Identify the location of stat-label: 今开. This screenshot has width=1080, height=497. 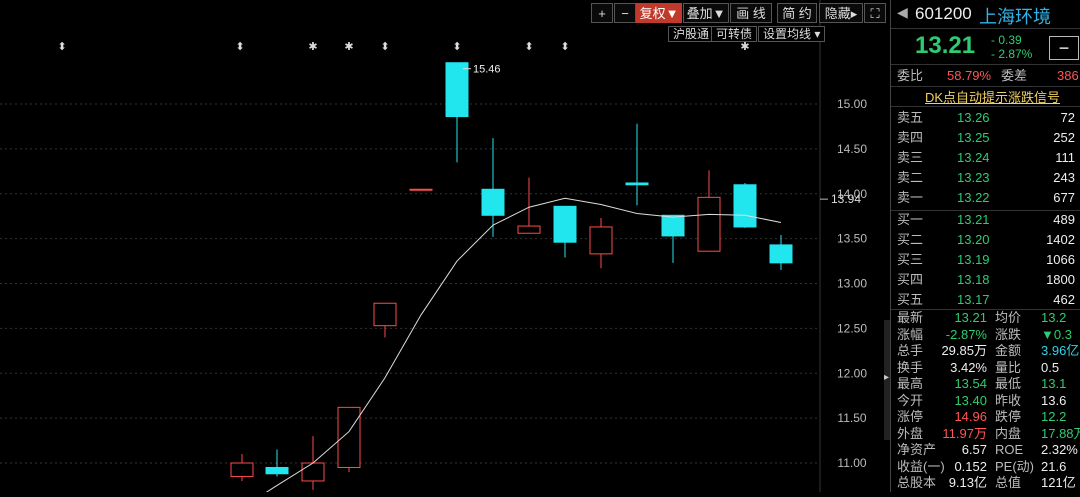
(910, 400).